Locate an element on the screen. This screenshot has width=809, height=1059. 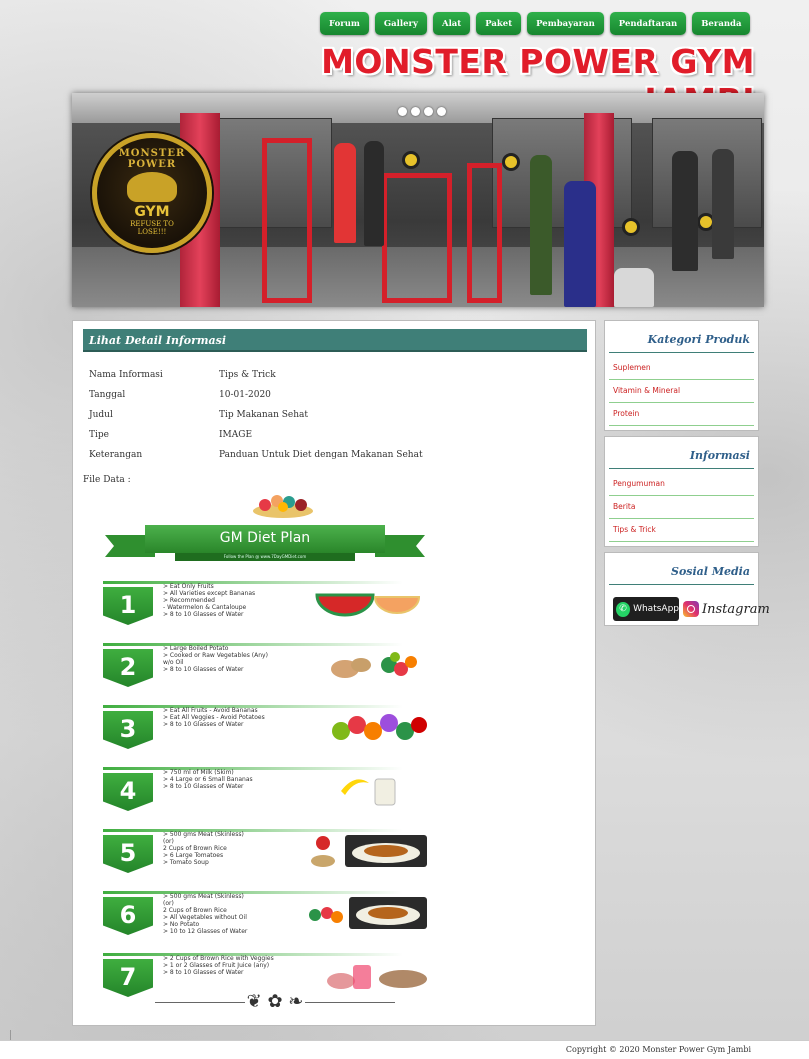
watermelon-cantaloupe-image is located at coordinates (368, 605).